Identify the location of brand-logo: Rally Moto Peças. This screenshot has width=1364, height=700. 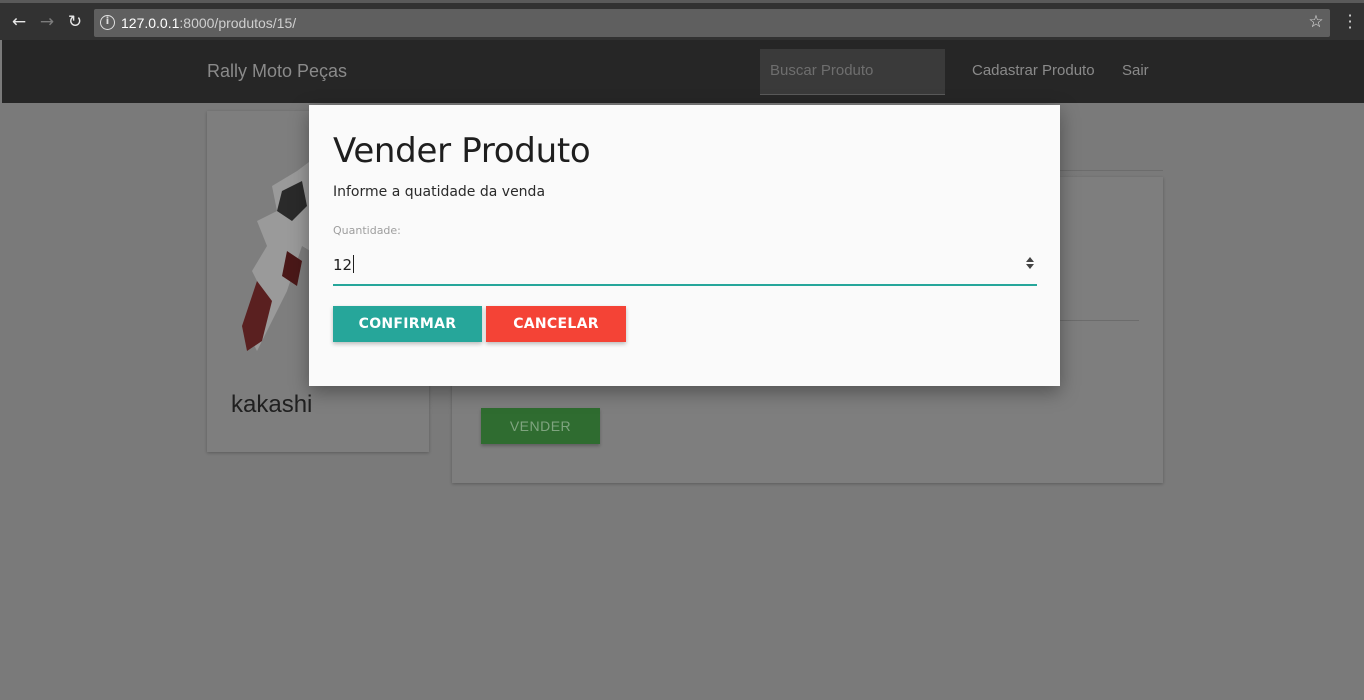
(277, 71).